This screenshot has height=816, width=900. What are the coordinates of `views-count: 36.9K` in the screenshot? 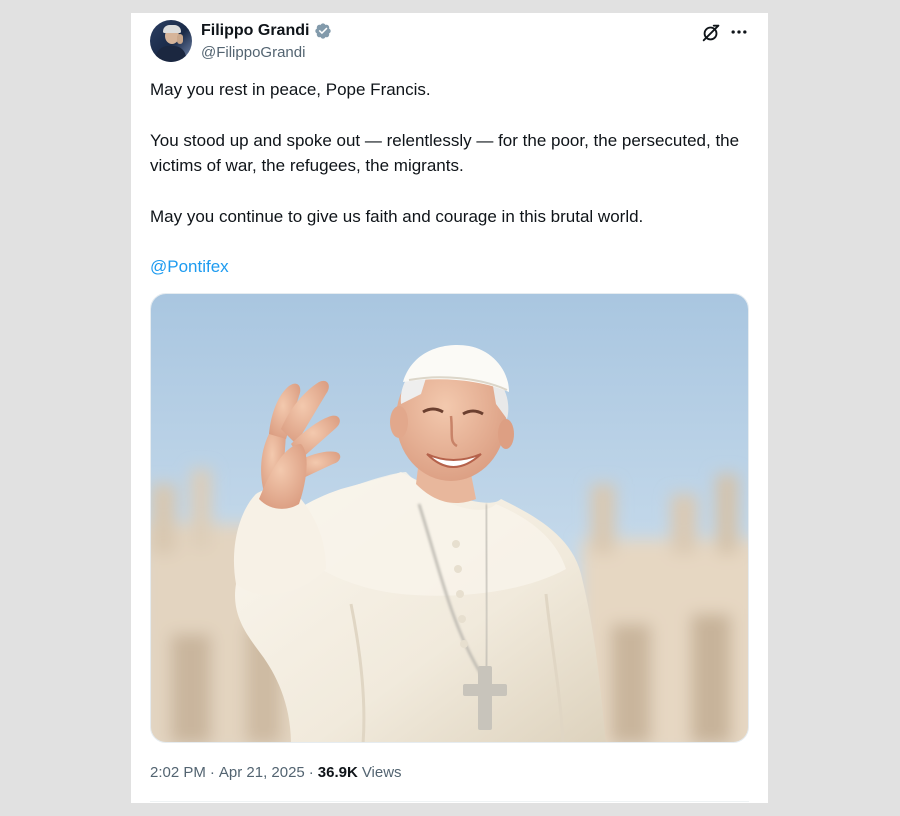 It's located at (337, 772).